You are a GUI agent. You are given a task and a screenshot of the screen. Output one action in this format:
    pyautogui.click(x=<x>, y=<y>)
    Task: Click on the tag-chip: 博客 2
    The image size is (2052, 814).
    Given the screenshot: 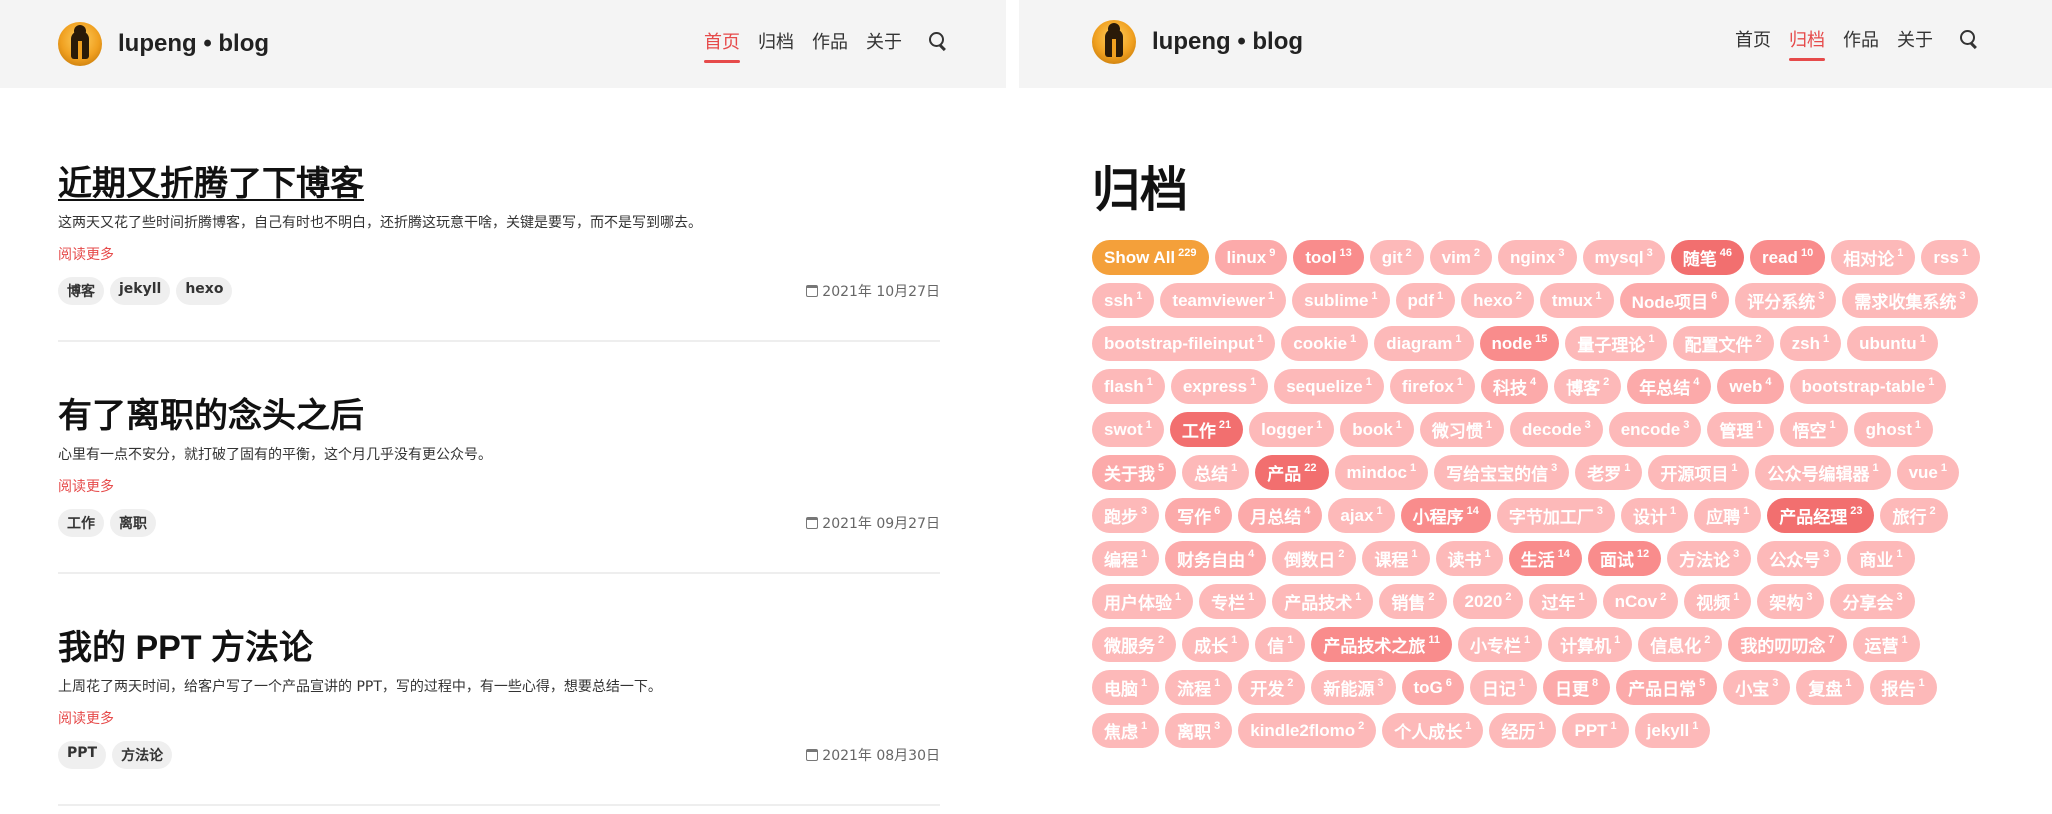 What is the action you would take?
    pyautogui.click(x=1588, y=386)
    